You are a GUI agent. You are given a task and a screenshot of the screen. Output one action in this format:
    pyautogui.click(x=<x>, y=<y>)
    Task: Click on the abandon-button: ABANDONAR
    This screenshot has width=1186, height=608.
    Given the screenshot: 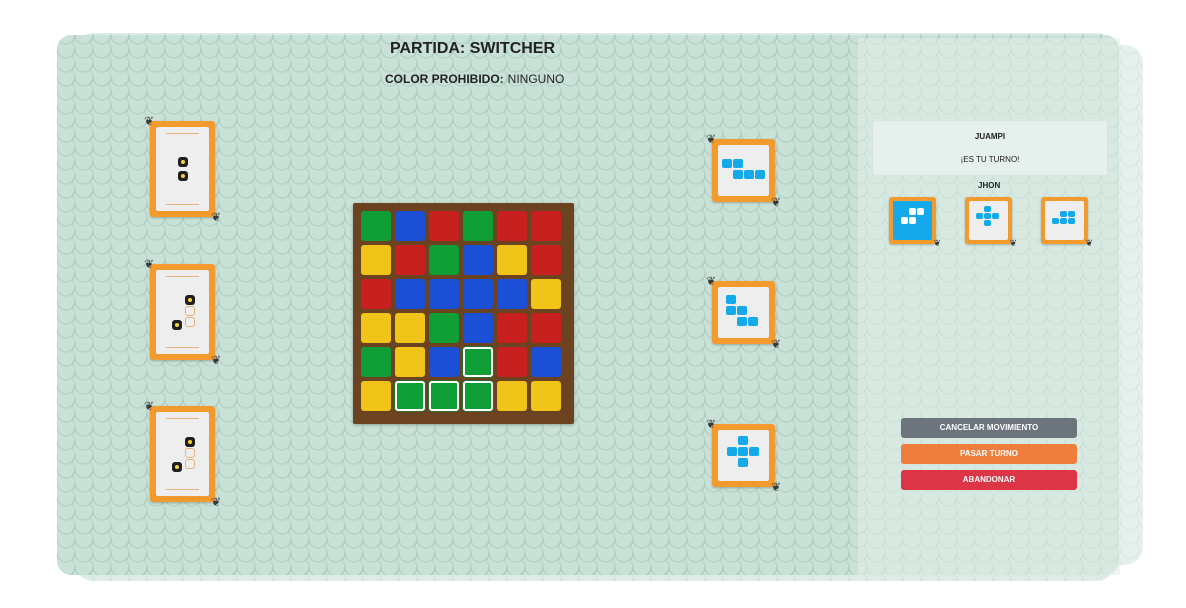 What is the action you would take?
    pyautogui.click(x=989, y=480)
    